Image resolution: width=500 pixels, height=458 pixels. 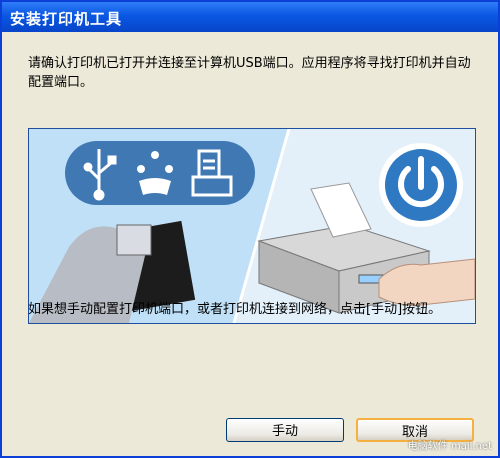 What do you see at coordinates (235, 309) in the screenshot?
I see `manual-hint-text: 如果想手动配置打印机端口，或者打印机连接到网络，点击[手动]按钮。` at bounding box center [235, 309].